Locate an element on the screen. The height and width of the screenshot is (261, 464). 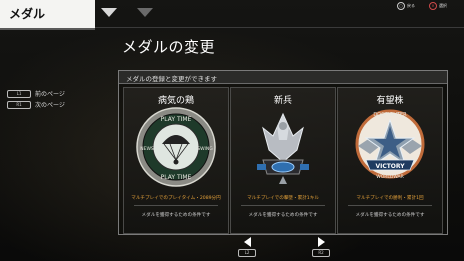
next-page-hint: R1 次のページ is located at coordinates (36, 104).